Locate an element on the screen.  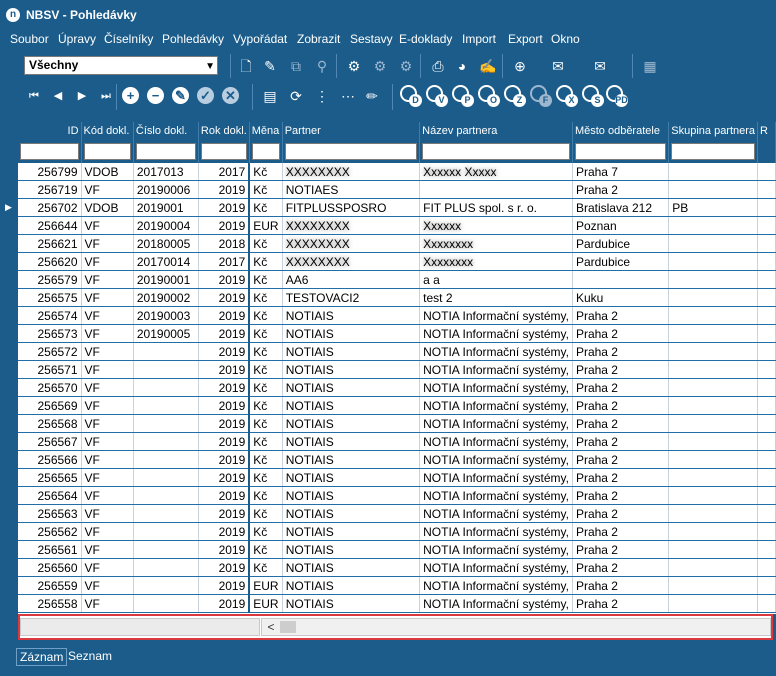
cell-id: 256566 is located at coordinates (50, 459).